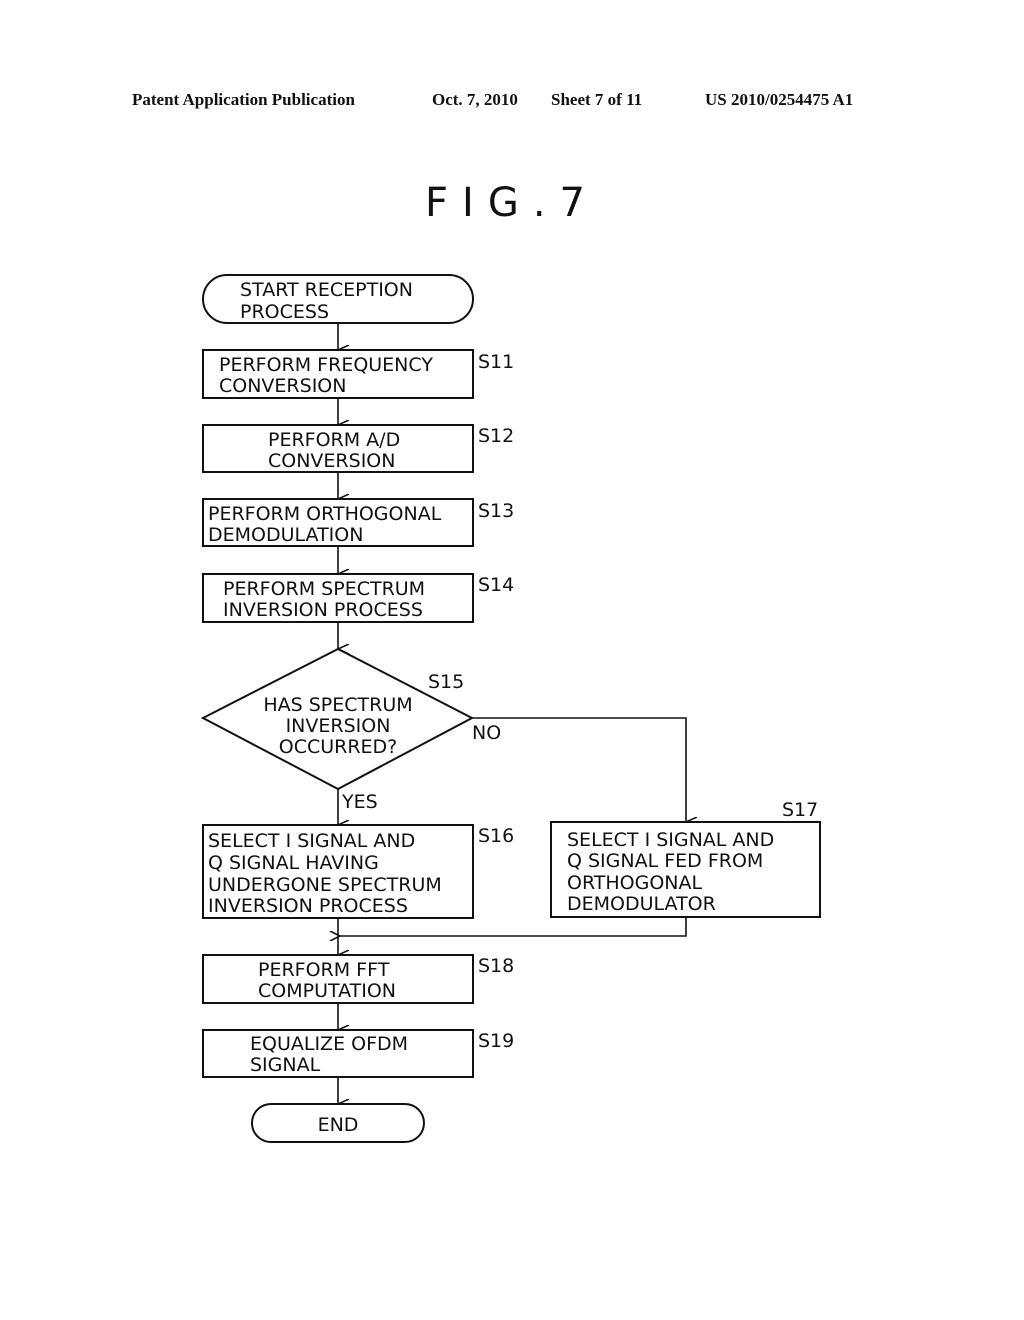 This screenshot has height=1320, width=1024. I want to click on step-s19: EQUALIZE OFDM SIGNAL S19, so click(358, 1053).